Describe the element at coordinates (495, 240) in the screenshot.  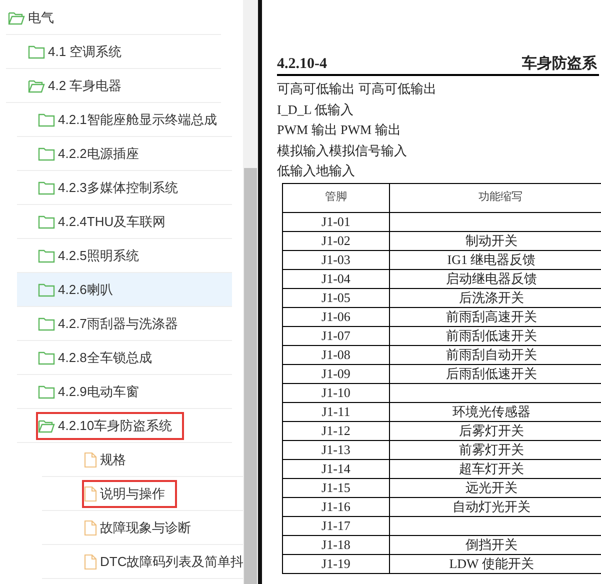
I see `table-cell: 制动开关` at that location.